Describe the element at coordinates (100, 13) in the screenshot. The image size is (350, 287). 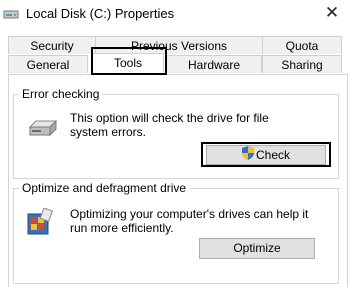
I see `window-title: Local Disk (C:) Properties` at that location.